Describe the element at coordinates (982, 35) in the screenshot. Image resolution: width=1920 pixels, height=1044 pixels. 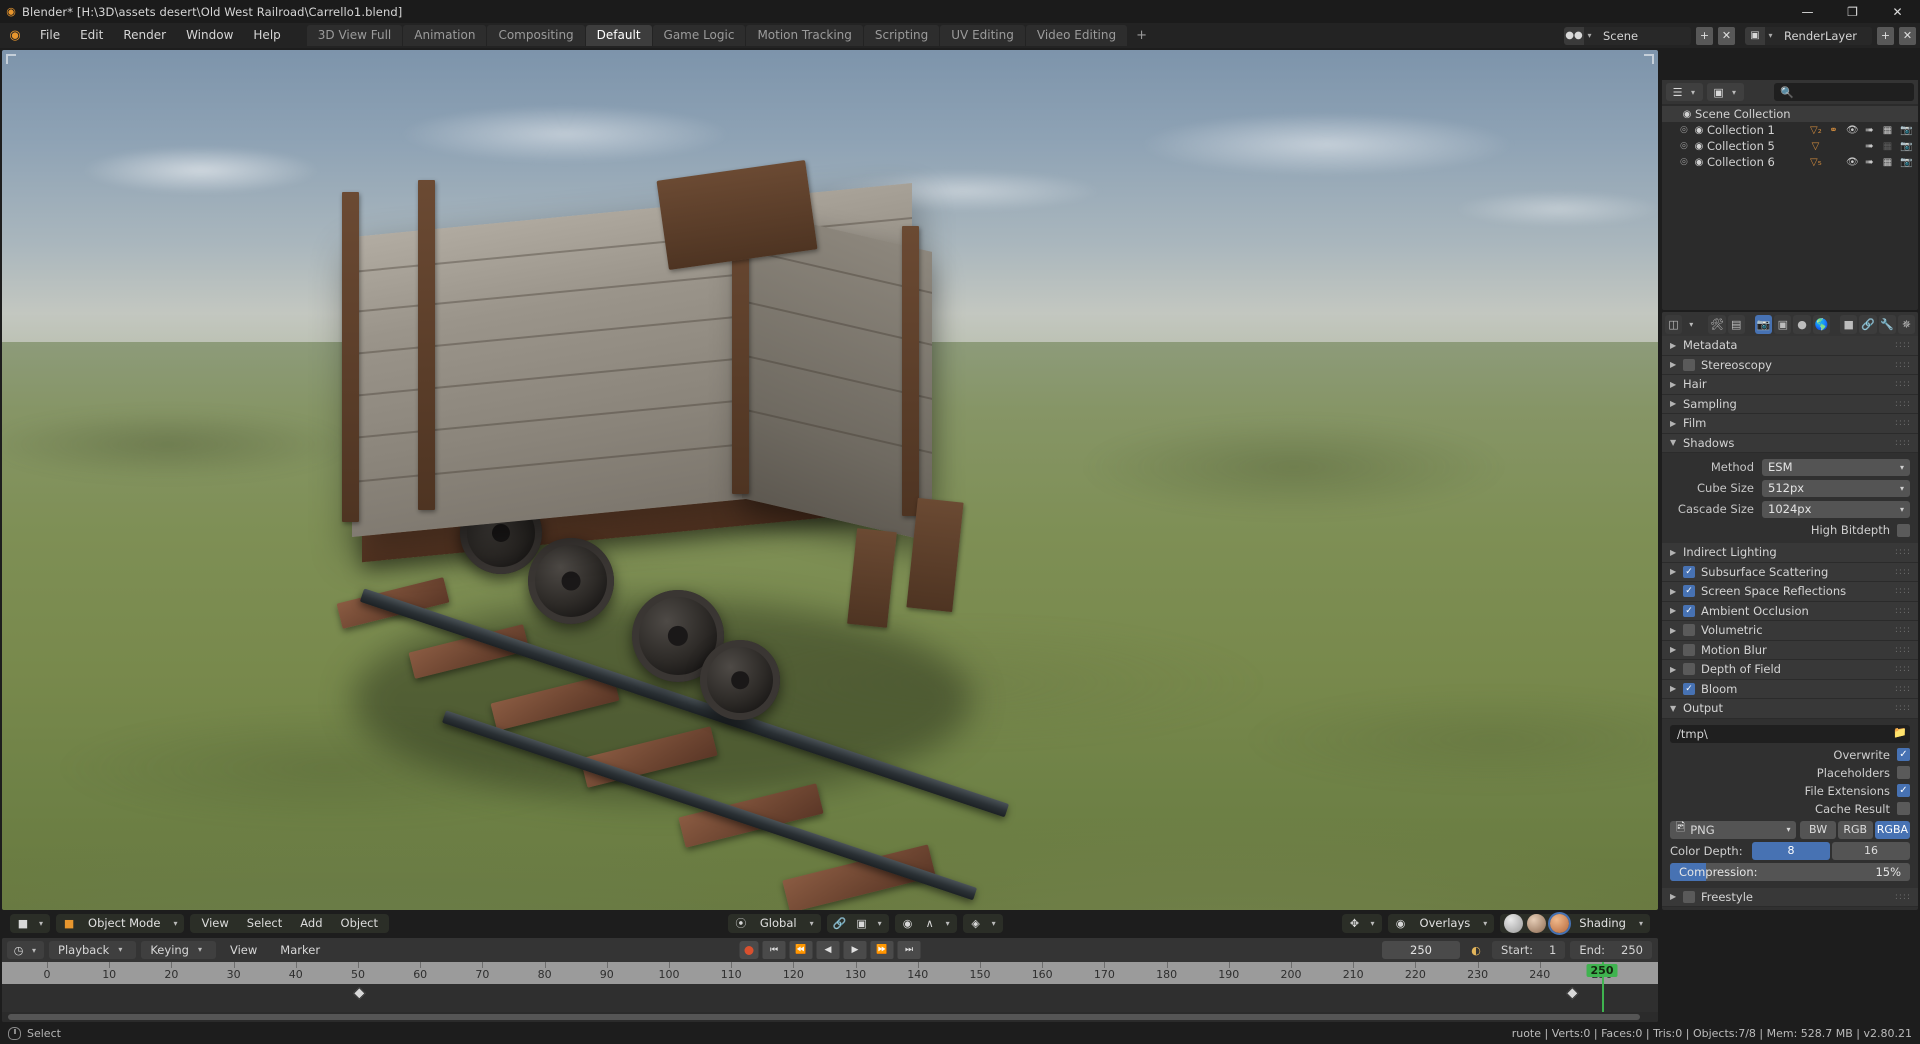
I see `workspace-tab-uv-editing: UV Editing` at that location.